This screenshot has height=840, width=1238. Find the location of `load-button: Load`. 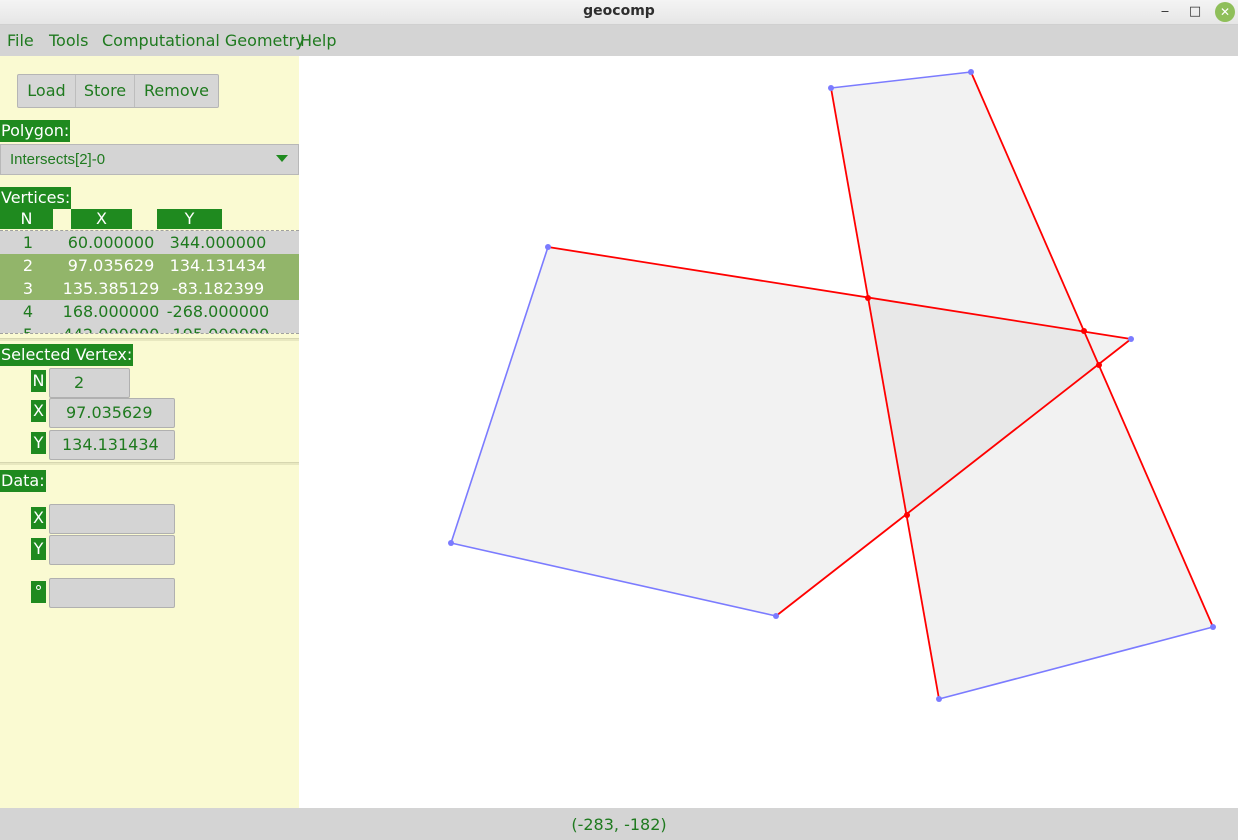

load-button: Load is located at coordinates (47, 91).